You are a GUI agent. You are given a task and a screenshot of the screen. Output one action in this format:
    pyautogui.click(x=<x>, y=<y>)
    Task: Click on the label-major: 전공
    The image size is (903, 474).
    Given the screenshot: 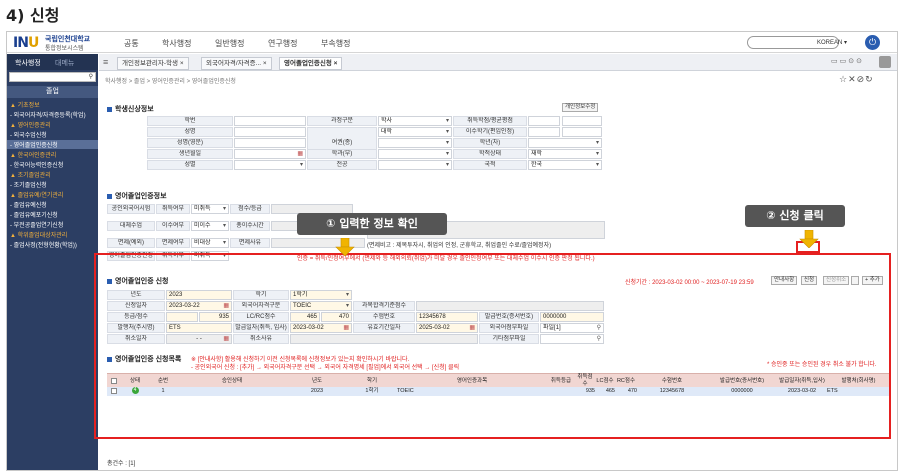 What is the action you would take?
    pyautogui.click(x=342, y=165)
    